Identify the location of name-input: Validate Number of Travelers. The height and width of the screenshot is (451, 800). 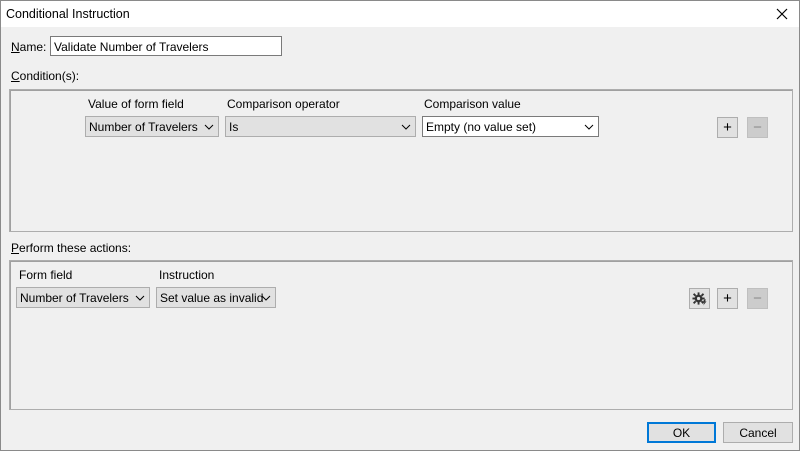
(166, 46).